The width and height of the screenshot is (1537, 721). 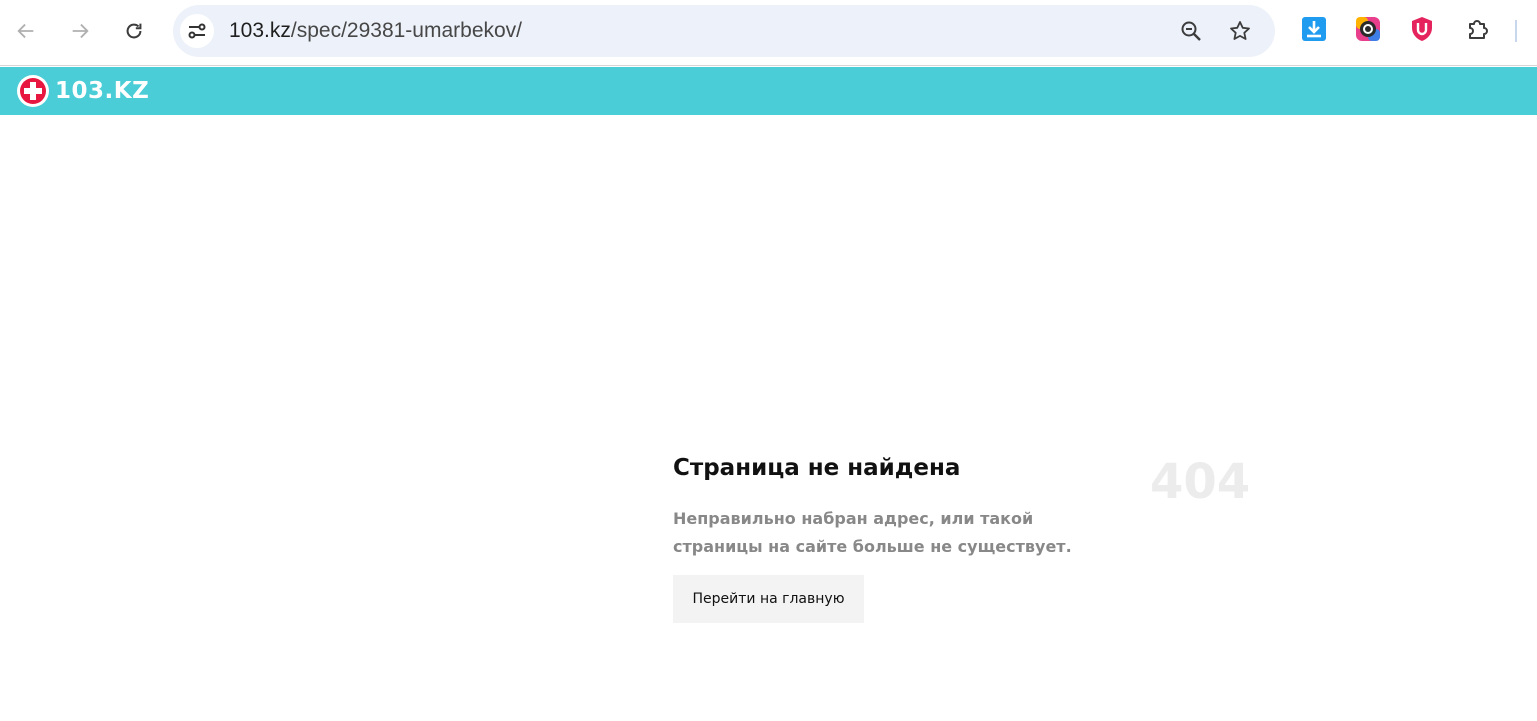 I want to click on page-title: Страница не найдена, so click(x=817, y=468).